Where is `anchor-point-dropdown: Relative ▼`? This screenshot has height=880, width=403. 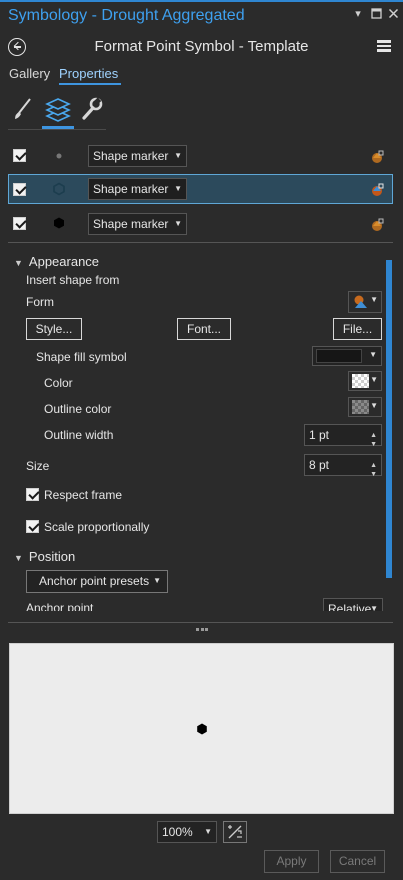
anchor-point-dropdown: Relative ▼ is located at coordinates (353, 604).